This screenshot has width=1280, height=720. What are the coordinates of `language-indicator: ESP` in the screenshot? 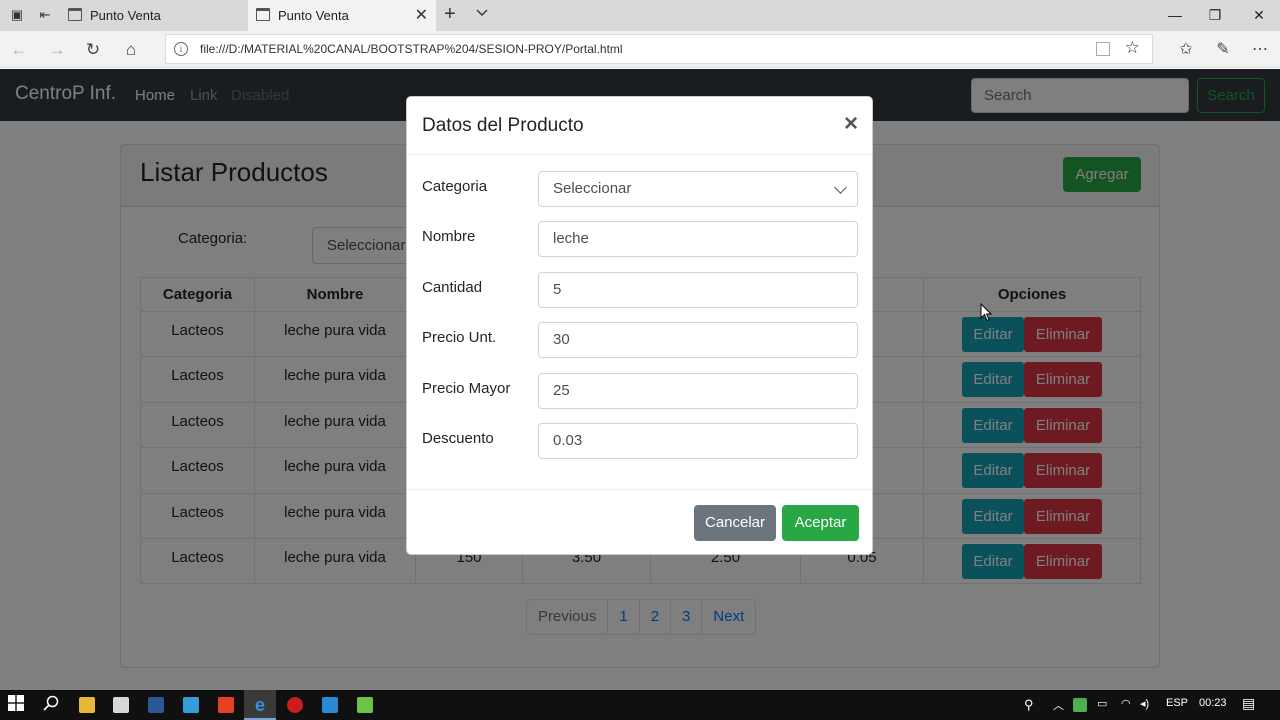 It's located at (1177, 703).